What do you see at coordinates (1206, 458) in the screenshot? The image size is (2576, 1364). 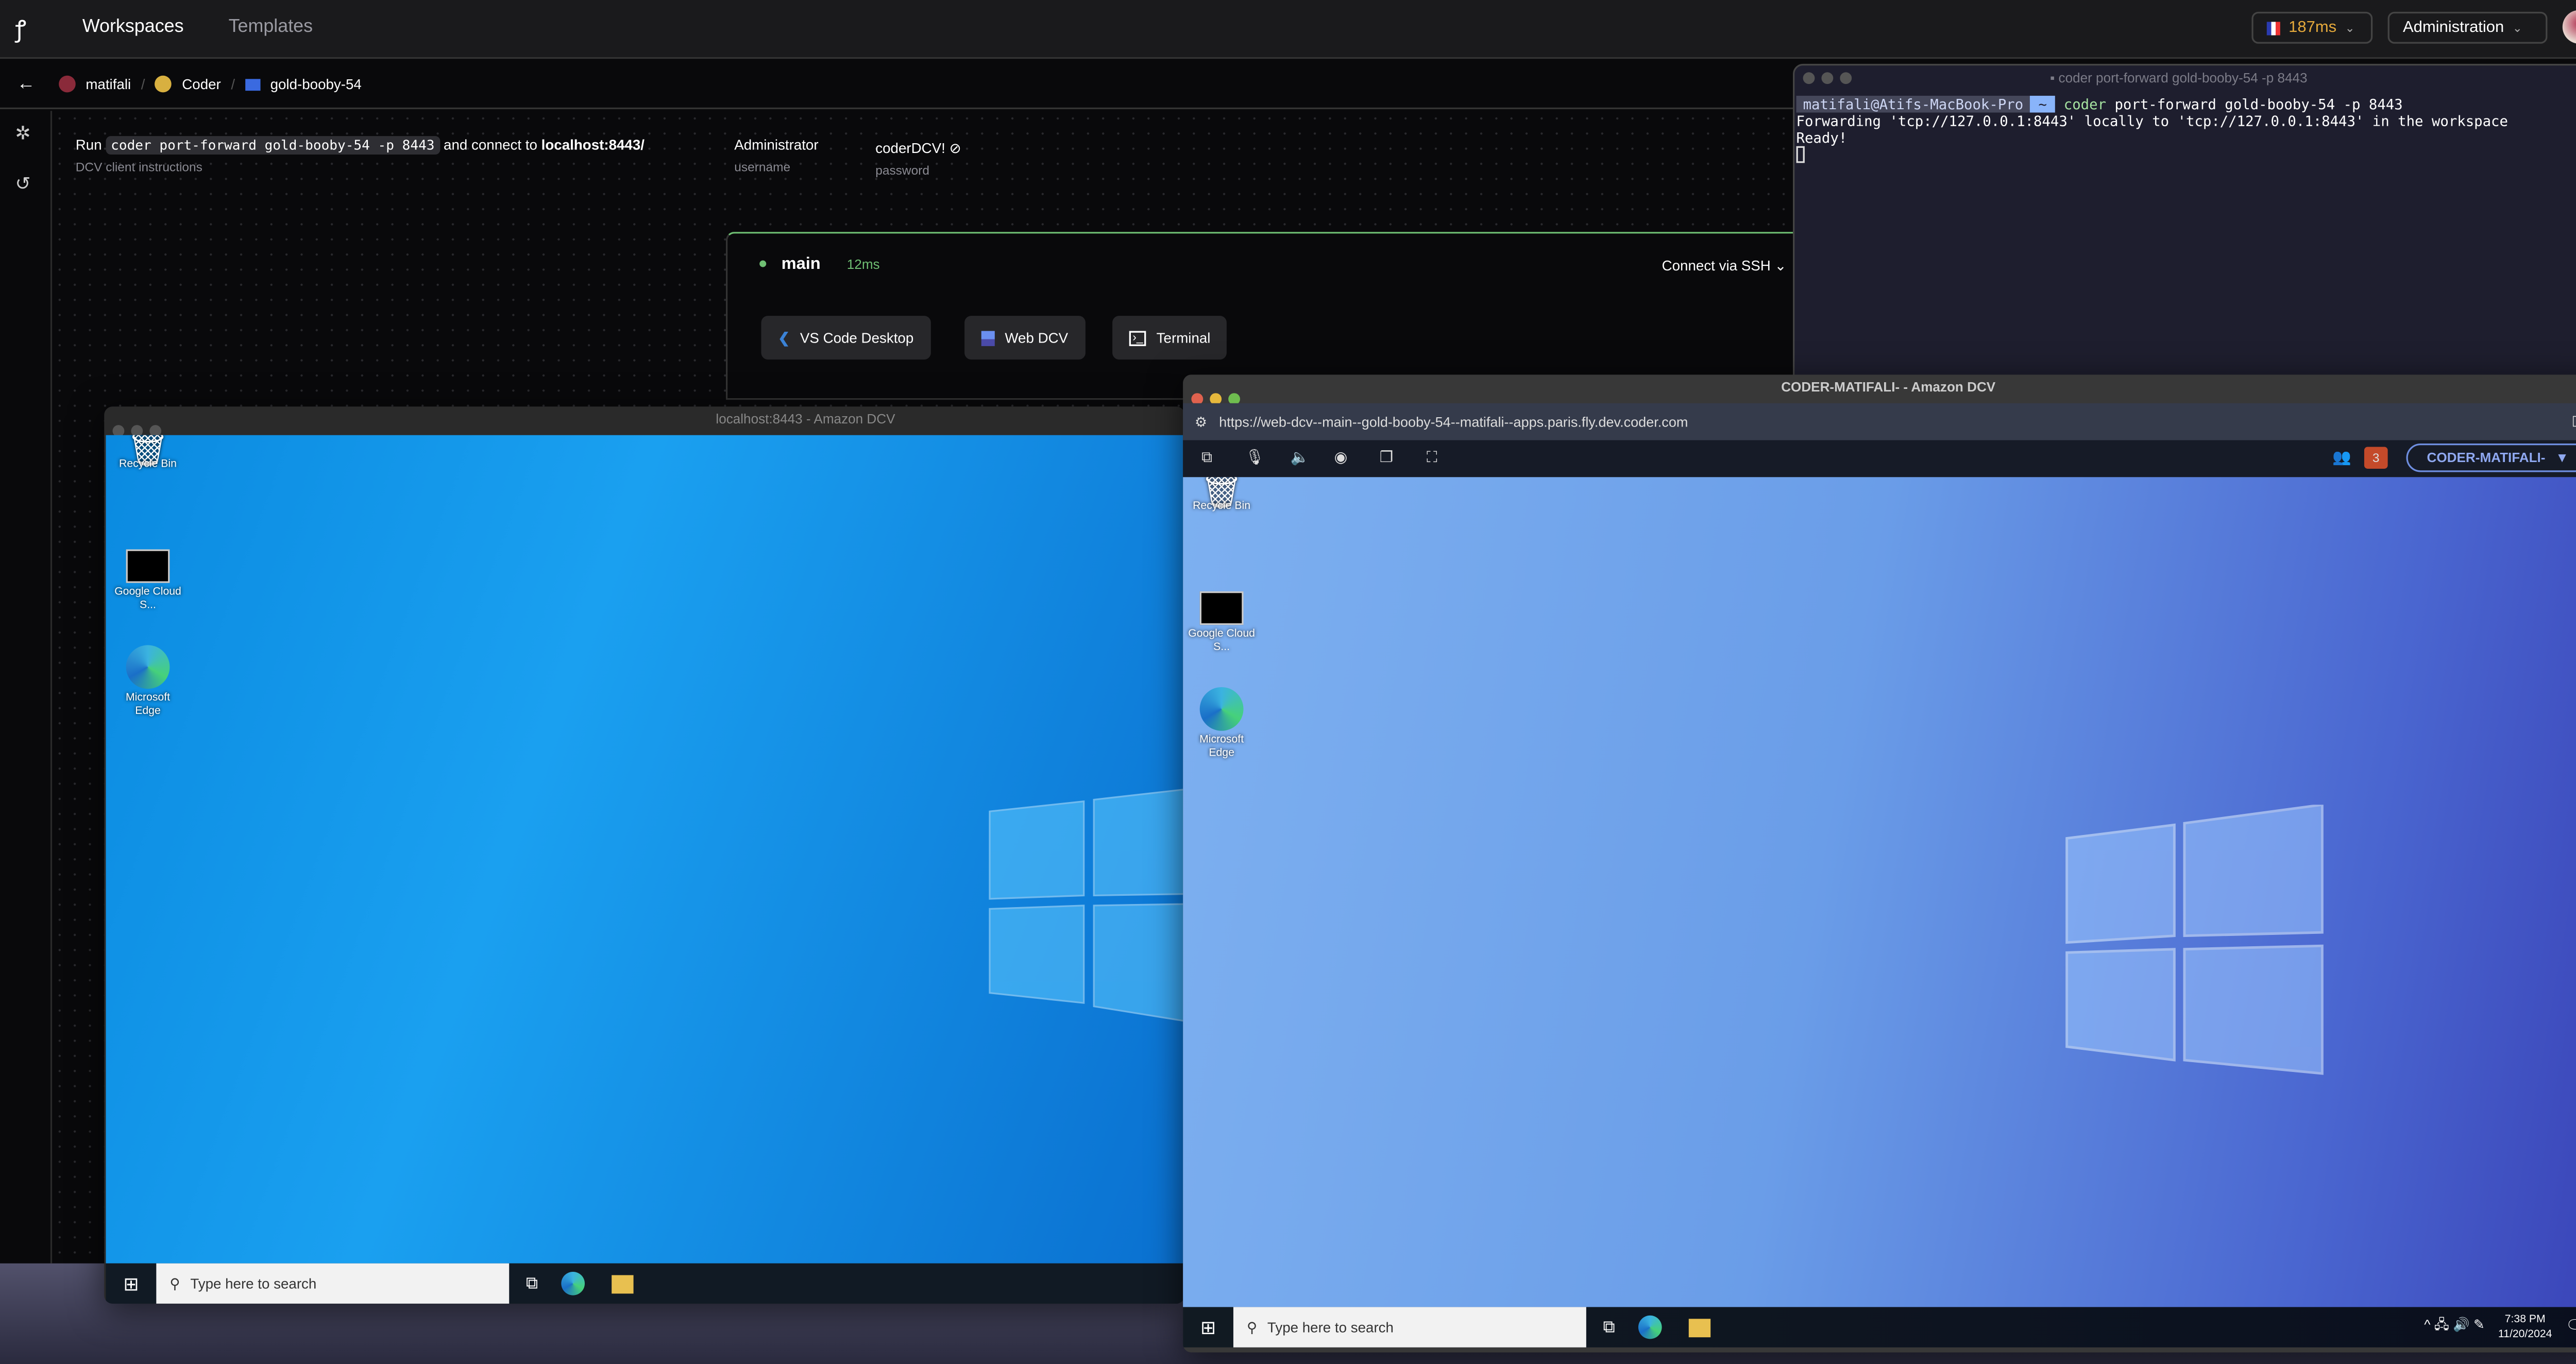 I see `windows-icon: ⧉` at bounding box center [1206, 458].